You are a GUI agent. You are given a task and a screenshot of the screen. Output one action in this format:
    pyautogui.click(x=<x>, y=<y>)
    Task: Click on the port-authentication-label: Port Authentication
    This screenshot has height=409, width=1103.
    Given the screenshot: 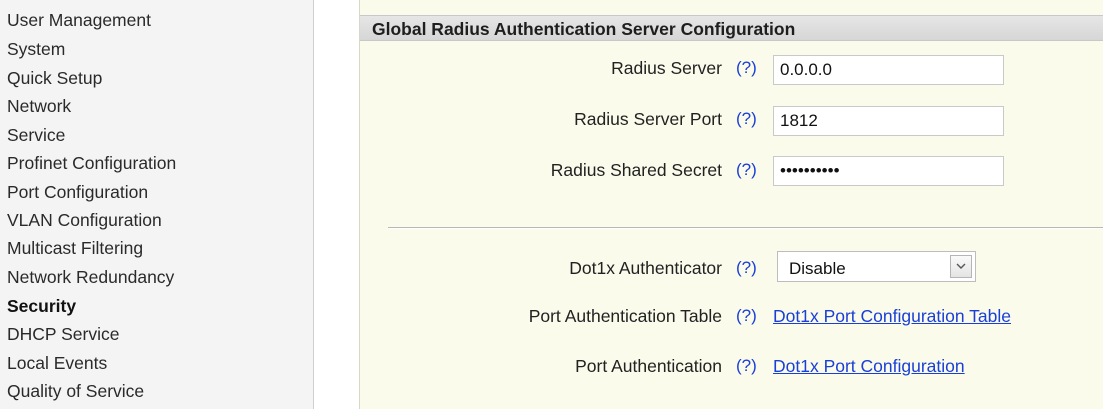 What is the action you would take?
    pyautogui.click(x=648, y=366)
    